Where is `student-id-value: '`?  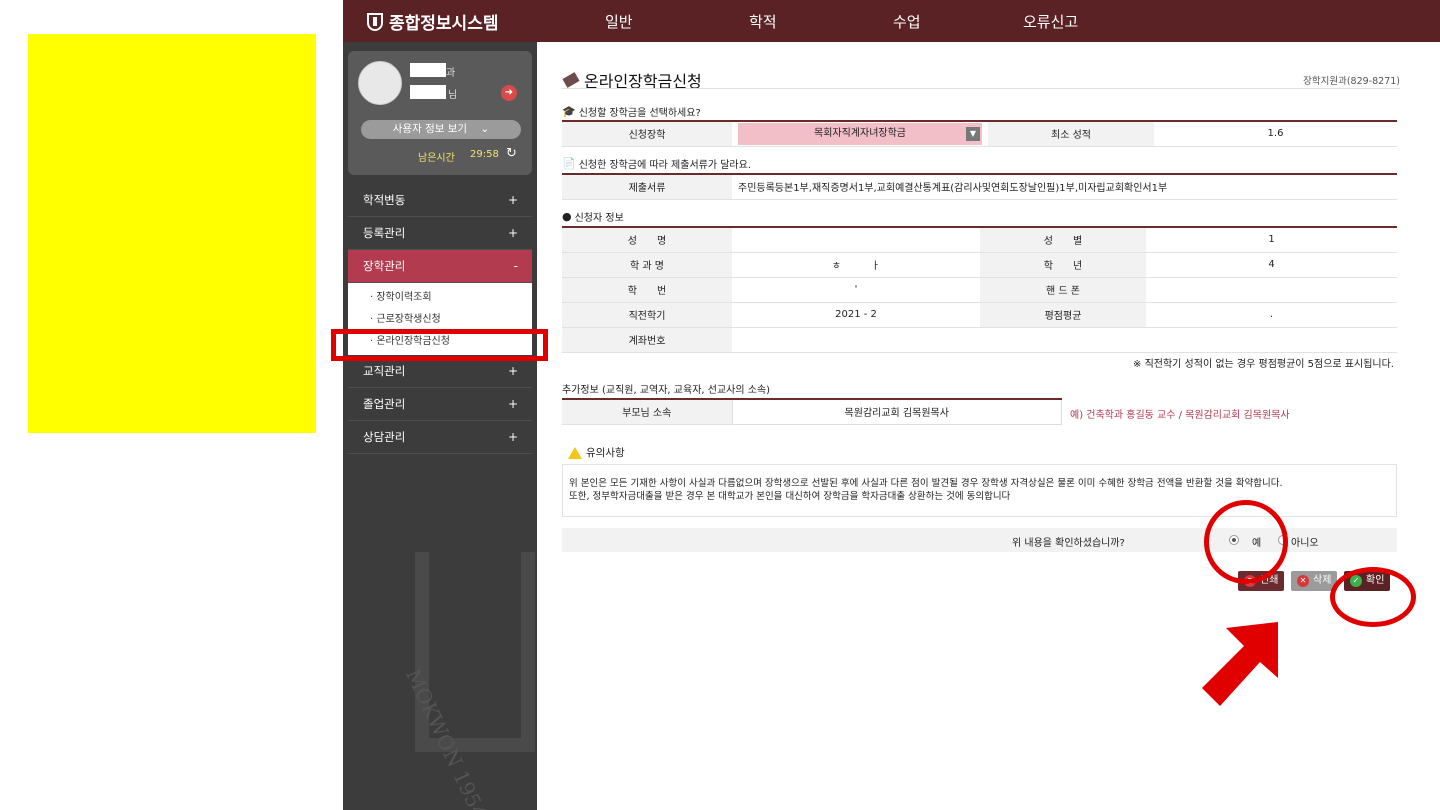
student-id-value: ' is located at coordinates (856, 290).